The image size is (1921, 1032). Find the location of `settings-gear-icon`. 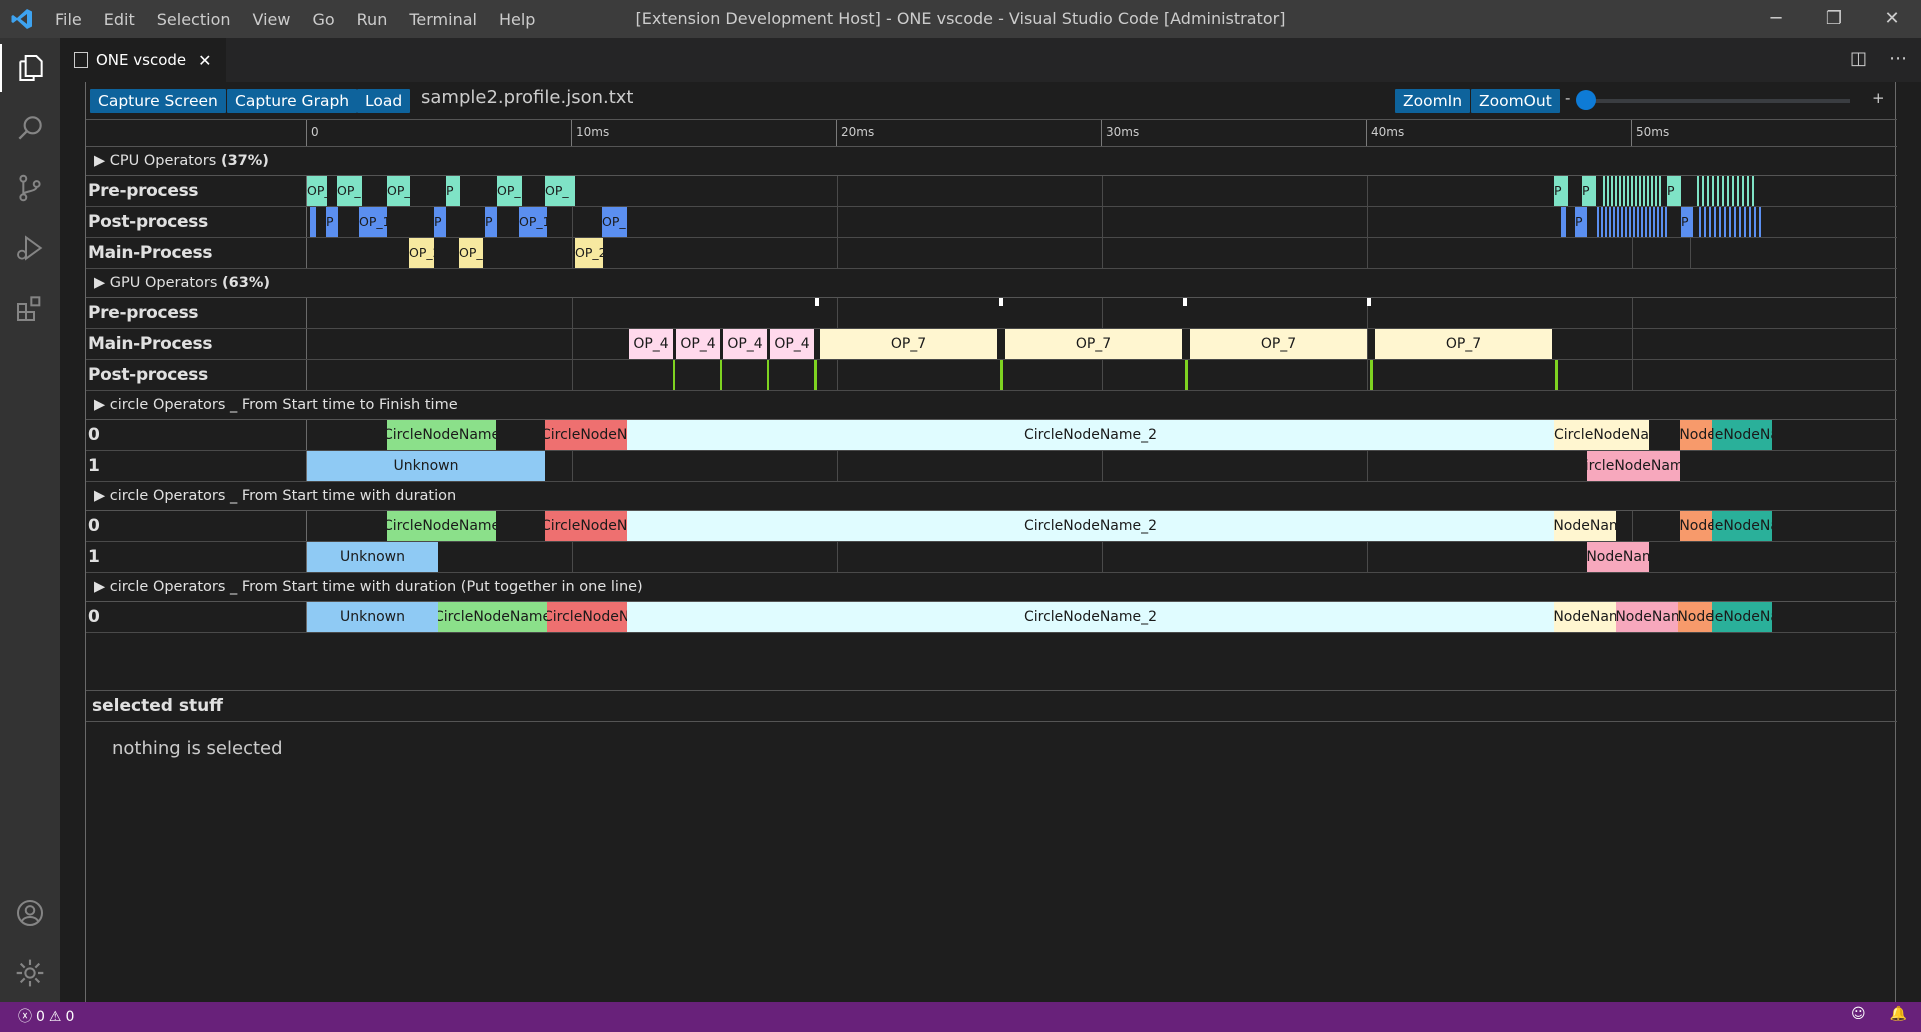

settings-gear-icon is located at coordinates (30, 973).